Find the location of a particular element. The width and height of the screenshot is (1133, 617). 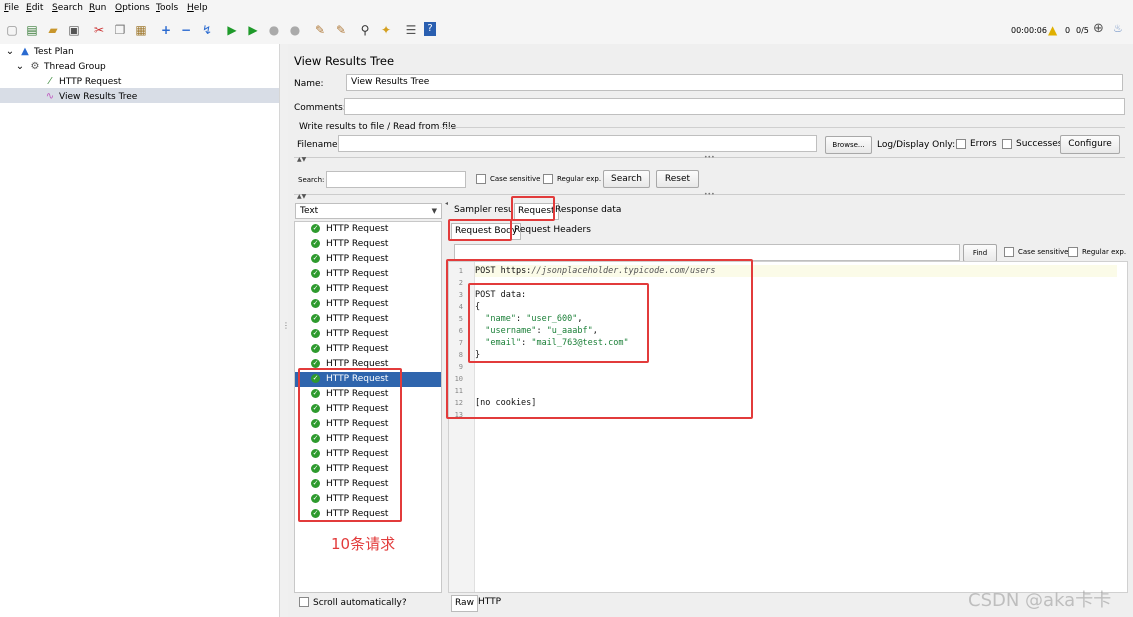

group-divider is located at coordinates (782, 127).